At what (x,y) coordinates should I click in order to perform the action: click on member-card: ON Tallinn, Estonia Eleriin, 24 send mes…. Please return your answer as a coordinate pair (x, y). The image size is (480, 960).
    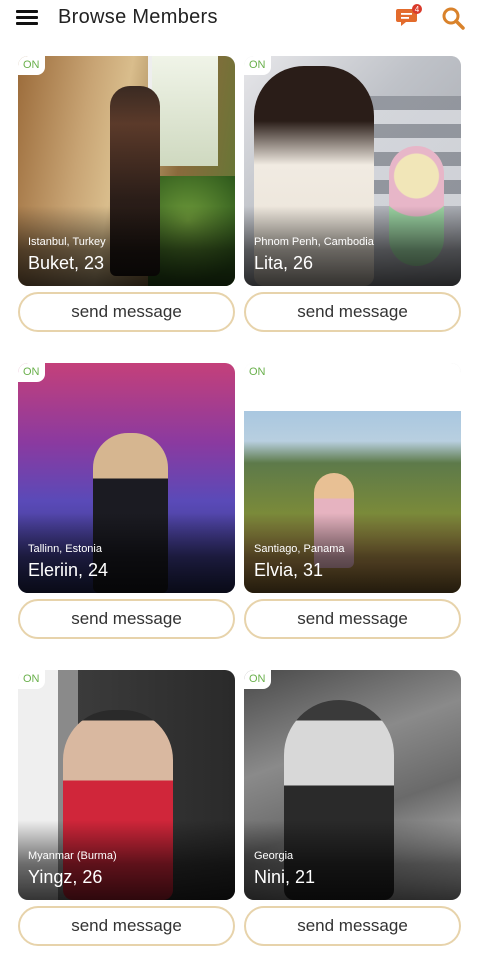
    Looking at the image, I should click on (126, 501).